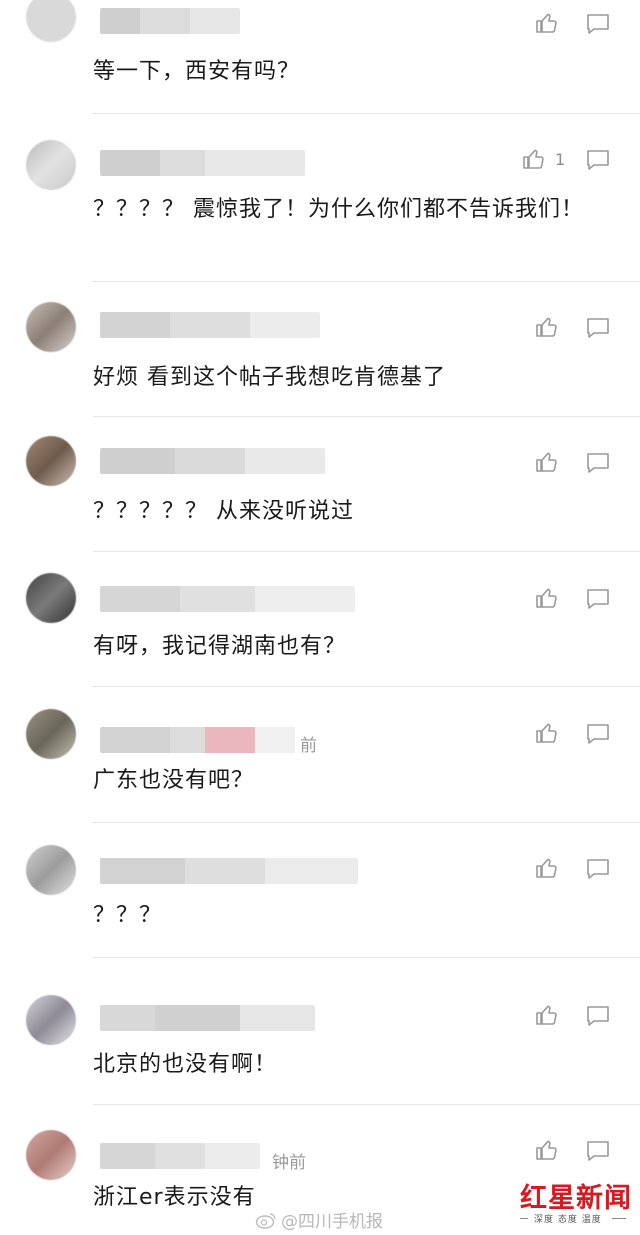 This screenshot has width=640, height=1235. Describe the element at coordinates (220, 646) in the screenshot. I see `comment-text: 有呀，我记得湖南也有？` at that location.